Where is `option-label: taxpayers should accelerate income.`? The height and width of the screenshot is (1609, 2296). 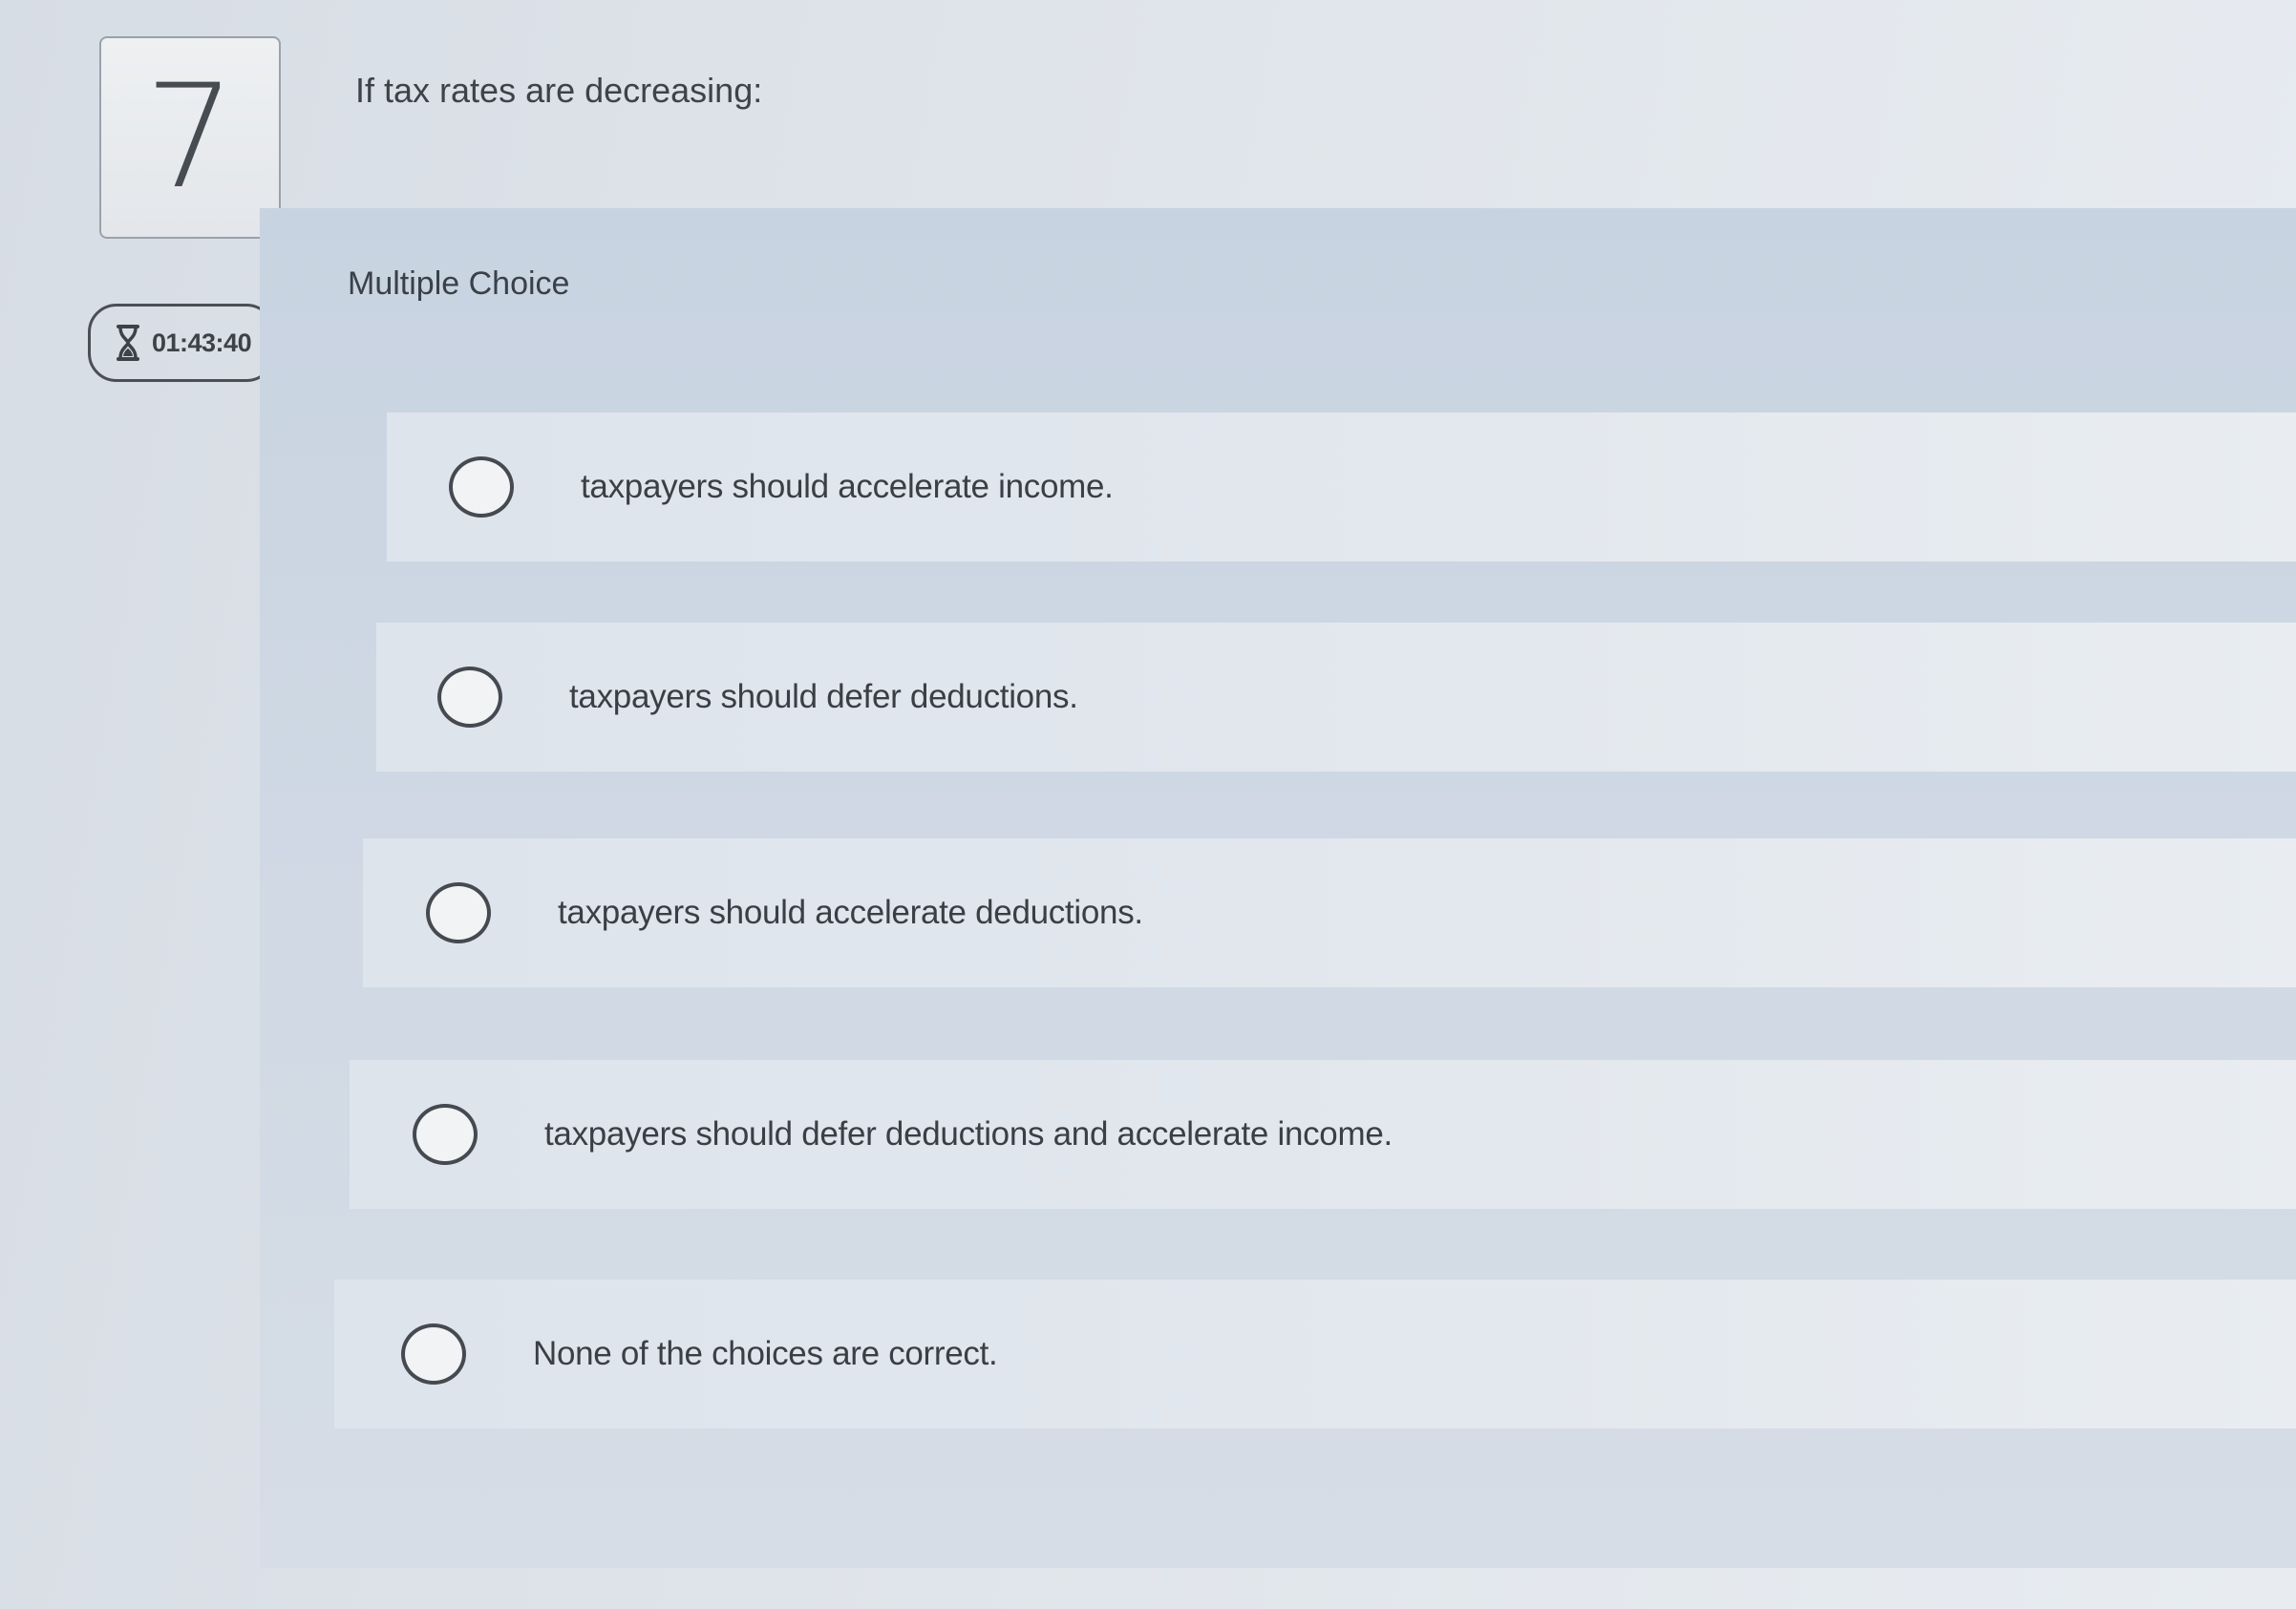
option-label: taxpayers should accelerate income. is located at coordinates (847, 486).